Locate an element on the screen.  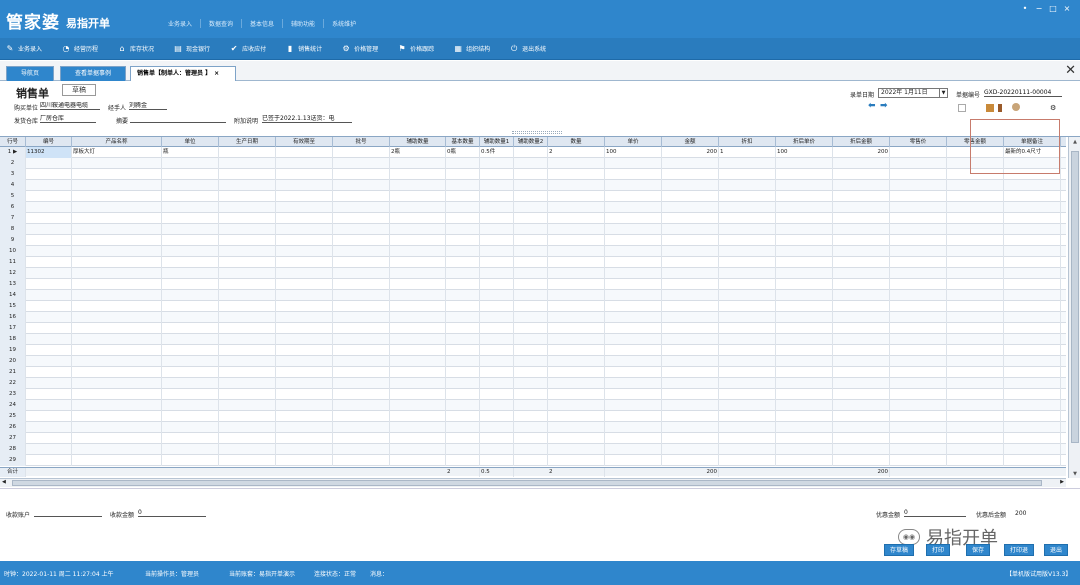
book-icon is located at coordinates (1000, 108).